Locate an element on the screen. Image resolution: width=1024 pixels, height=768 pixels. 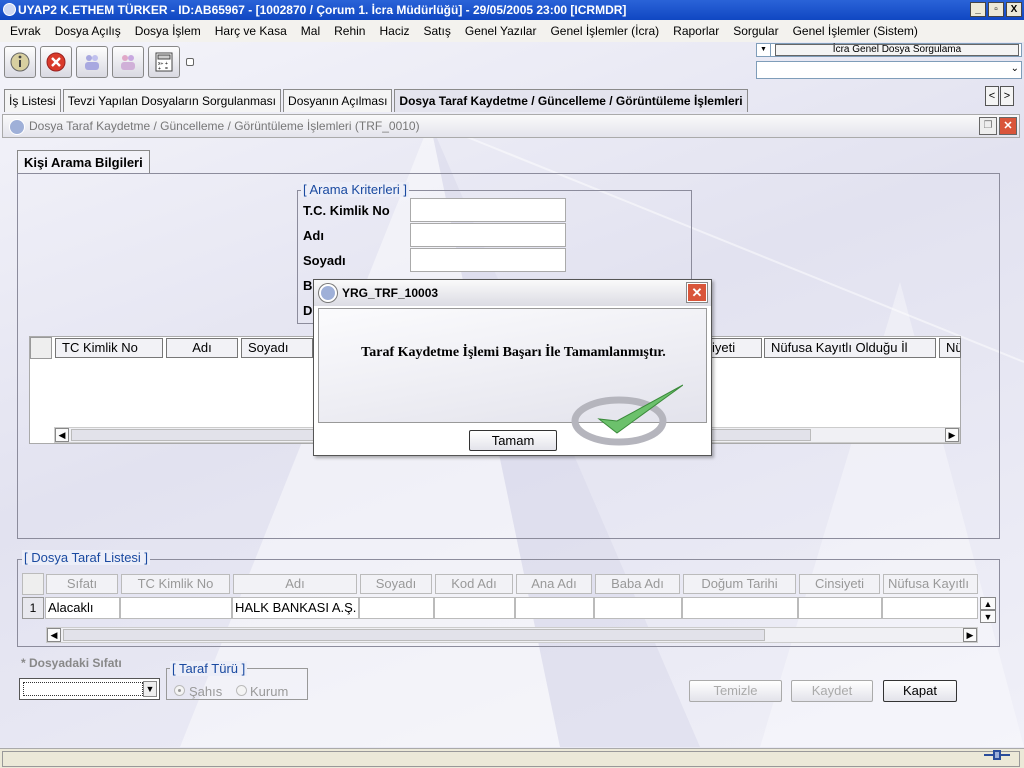
scroll-right-icon: ▶ is located at coordinates (952, 435).